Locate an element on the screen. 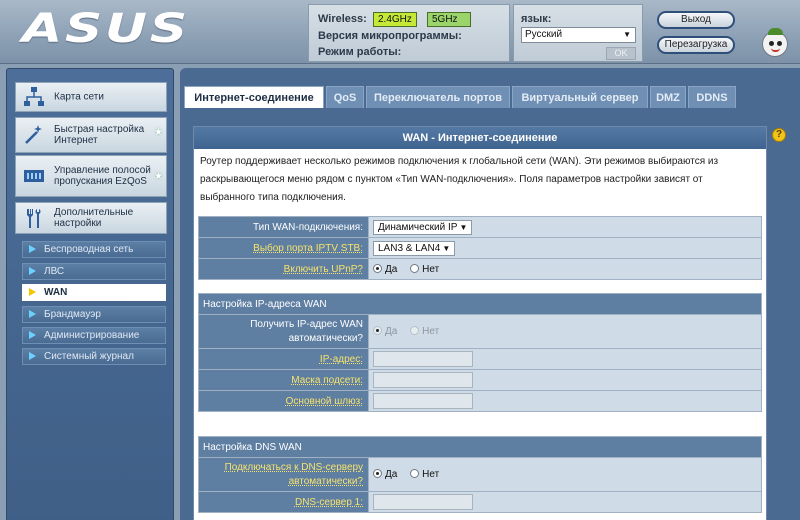 The width and height of the screenshot is (800, 520). auto-ip-yes-radio is located at coordinates (377, 330).